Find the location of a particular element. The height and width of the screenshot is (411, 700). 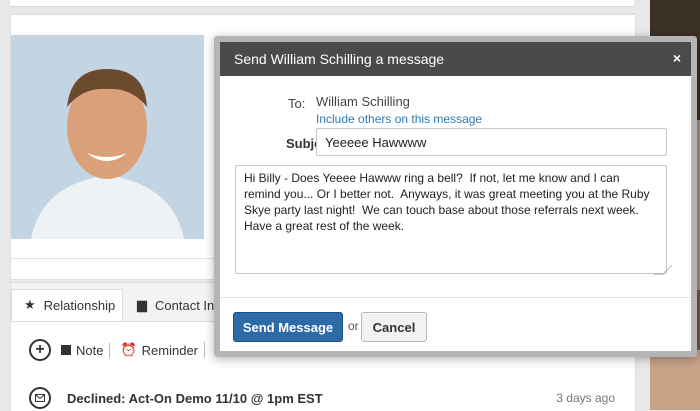

note-action: Note is located at coordinates (86, 350).